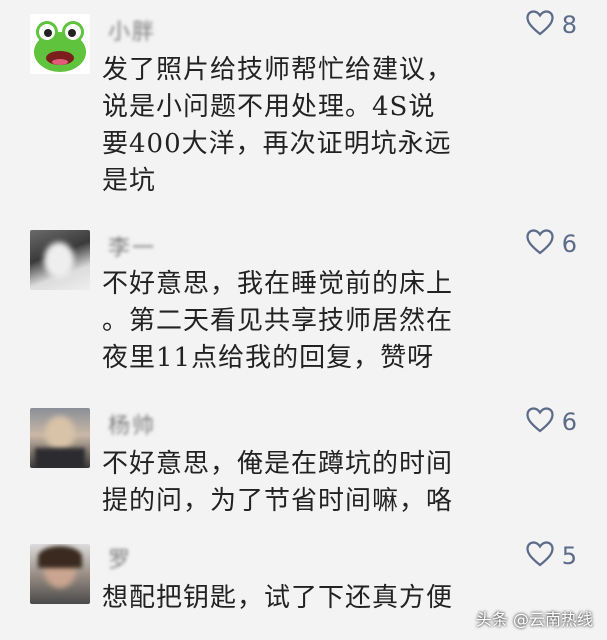 The height and width of the screenshot is (640, 607). I want to click on user-name: 罗, so click(120, 558).